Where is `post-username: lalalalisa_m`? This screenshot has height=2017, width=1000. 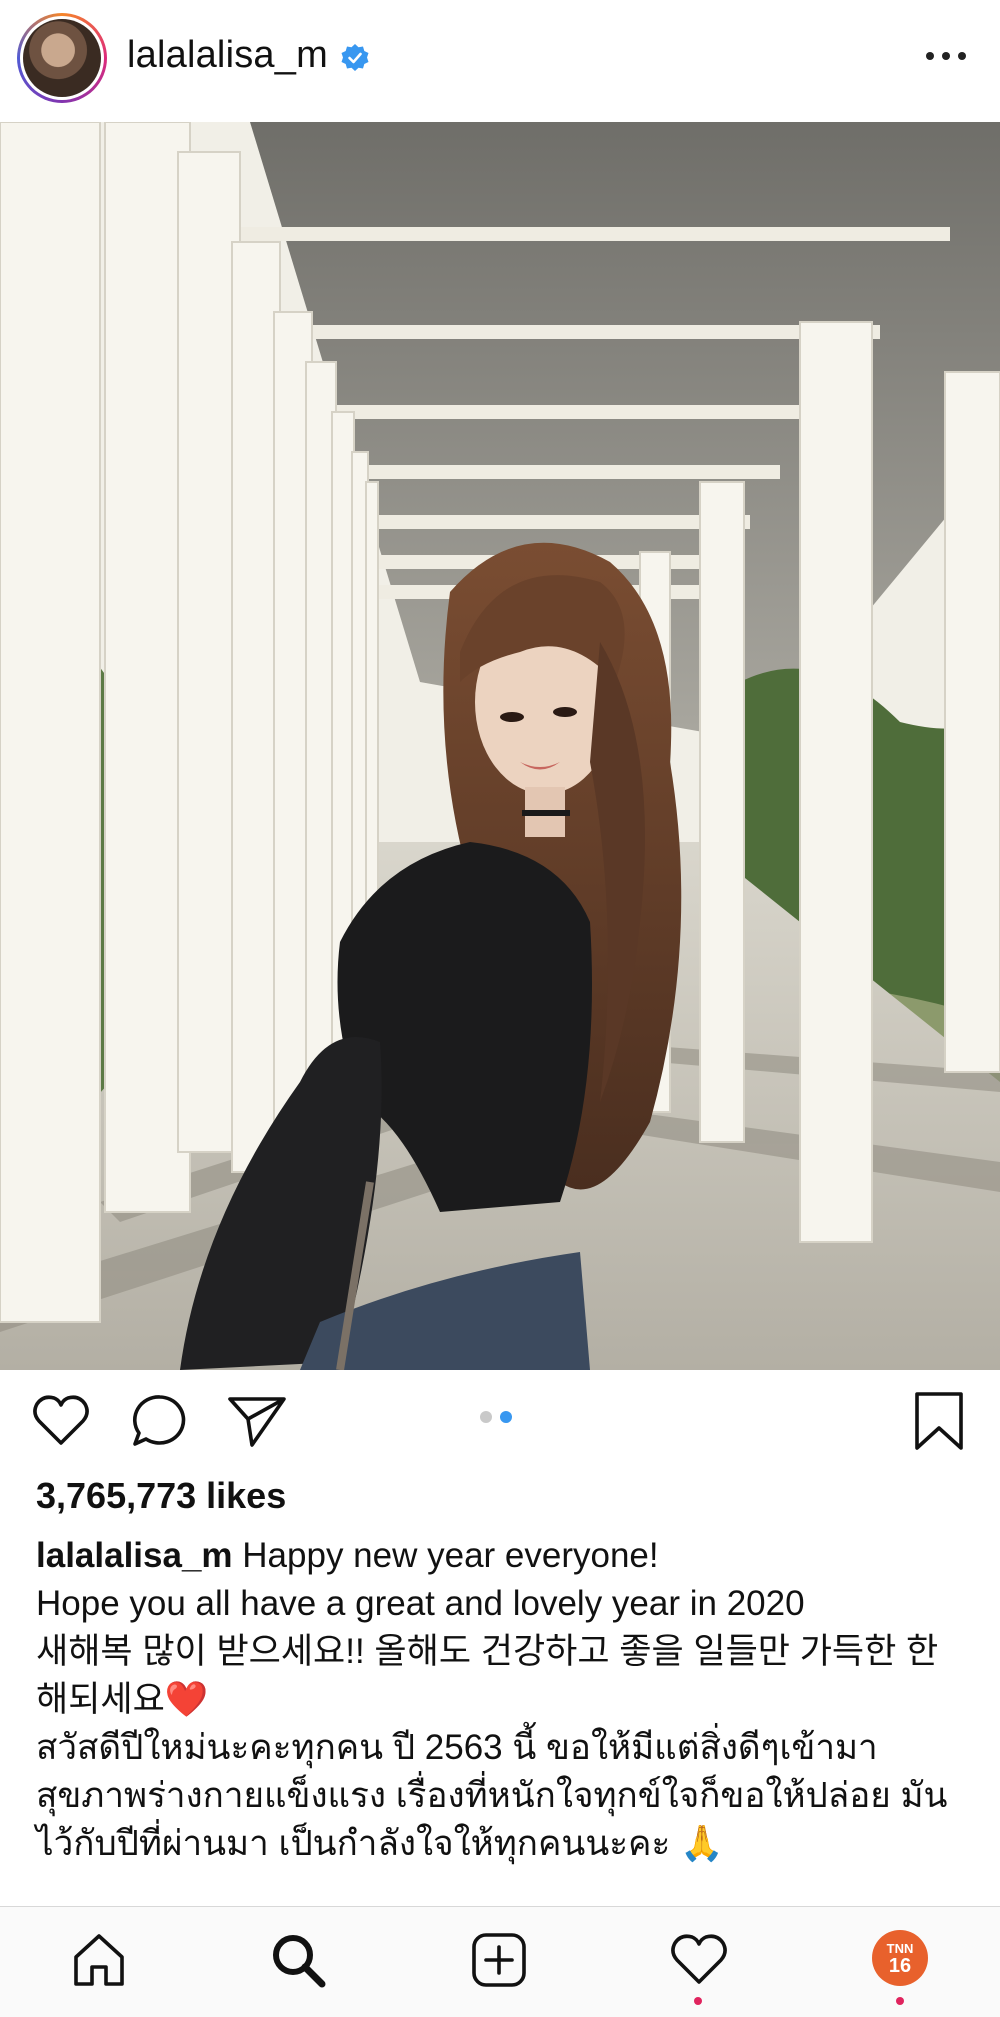
post-username: lalalalisa_m is located at coordinates (227, 55).